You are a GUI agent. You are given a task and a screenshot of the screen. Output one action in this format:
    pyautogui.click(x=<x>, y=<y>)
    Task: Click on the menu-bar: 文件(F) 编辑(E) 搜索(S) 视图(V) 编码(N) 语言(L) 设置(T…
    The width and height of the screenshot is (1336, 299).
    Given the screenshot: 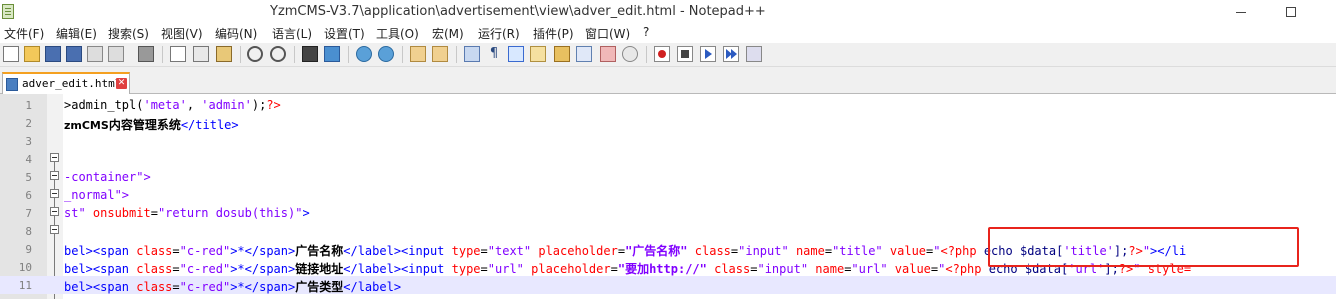 What is the action you would take?
    pyautogui.click(x=668, y=33)
    